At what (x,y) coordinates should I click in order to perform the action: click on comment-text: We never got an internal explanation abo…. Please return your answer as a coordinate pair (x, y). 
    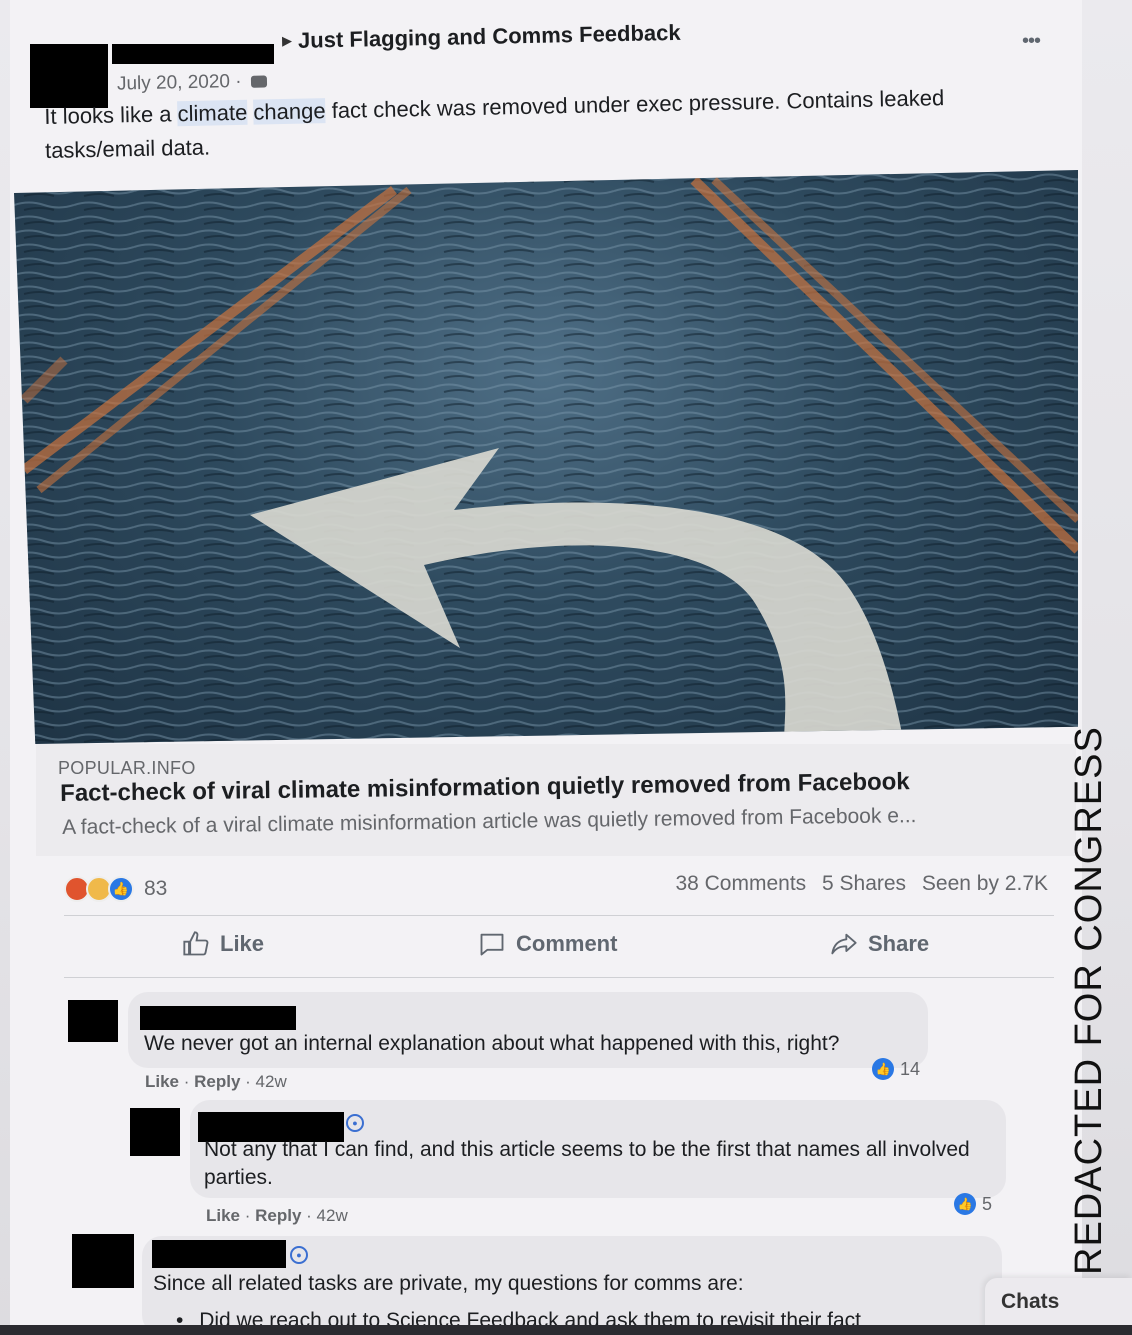
    Looking at the image, I should click on (492, 1043).